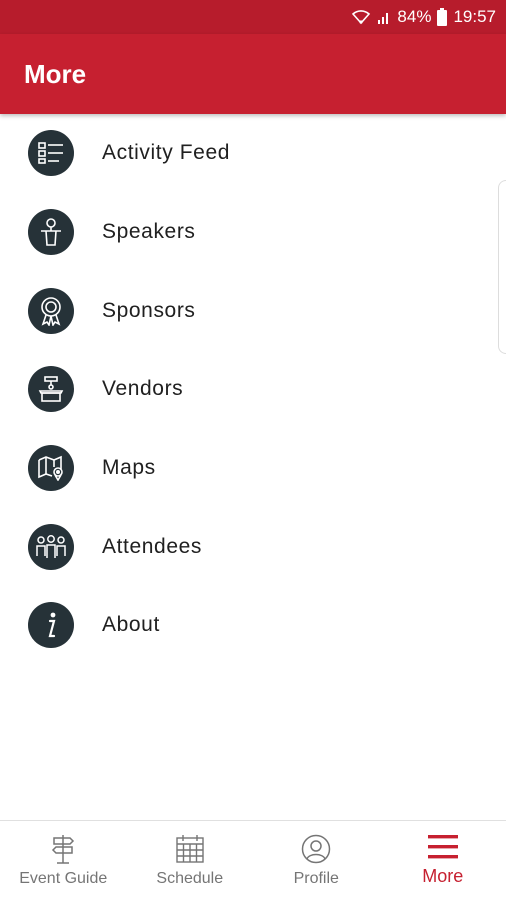 This screenshot has height=900, width=506. What do you see at coordinates (51, 153) in the screenshot?
I see `list-icon` at bounding box center [51, 153].